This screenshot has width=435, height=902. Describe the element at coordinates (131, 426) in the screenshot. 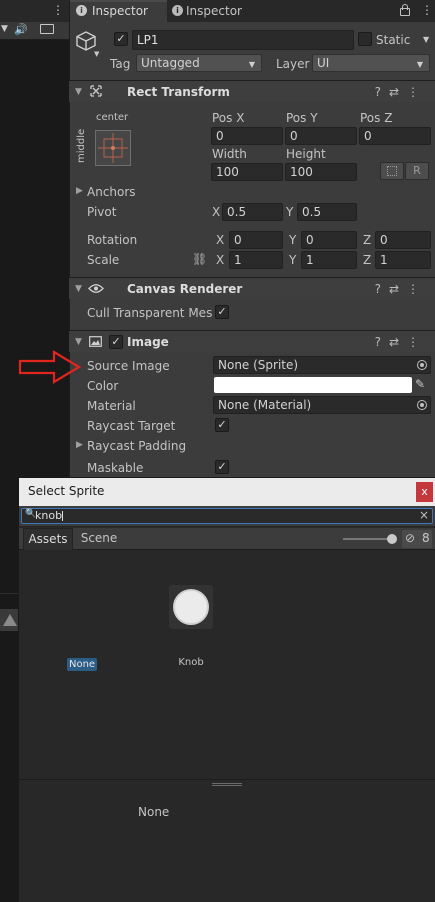

I see `raycast-target-label: Raycast Target` at that location.